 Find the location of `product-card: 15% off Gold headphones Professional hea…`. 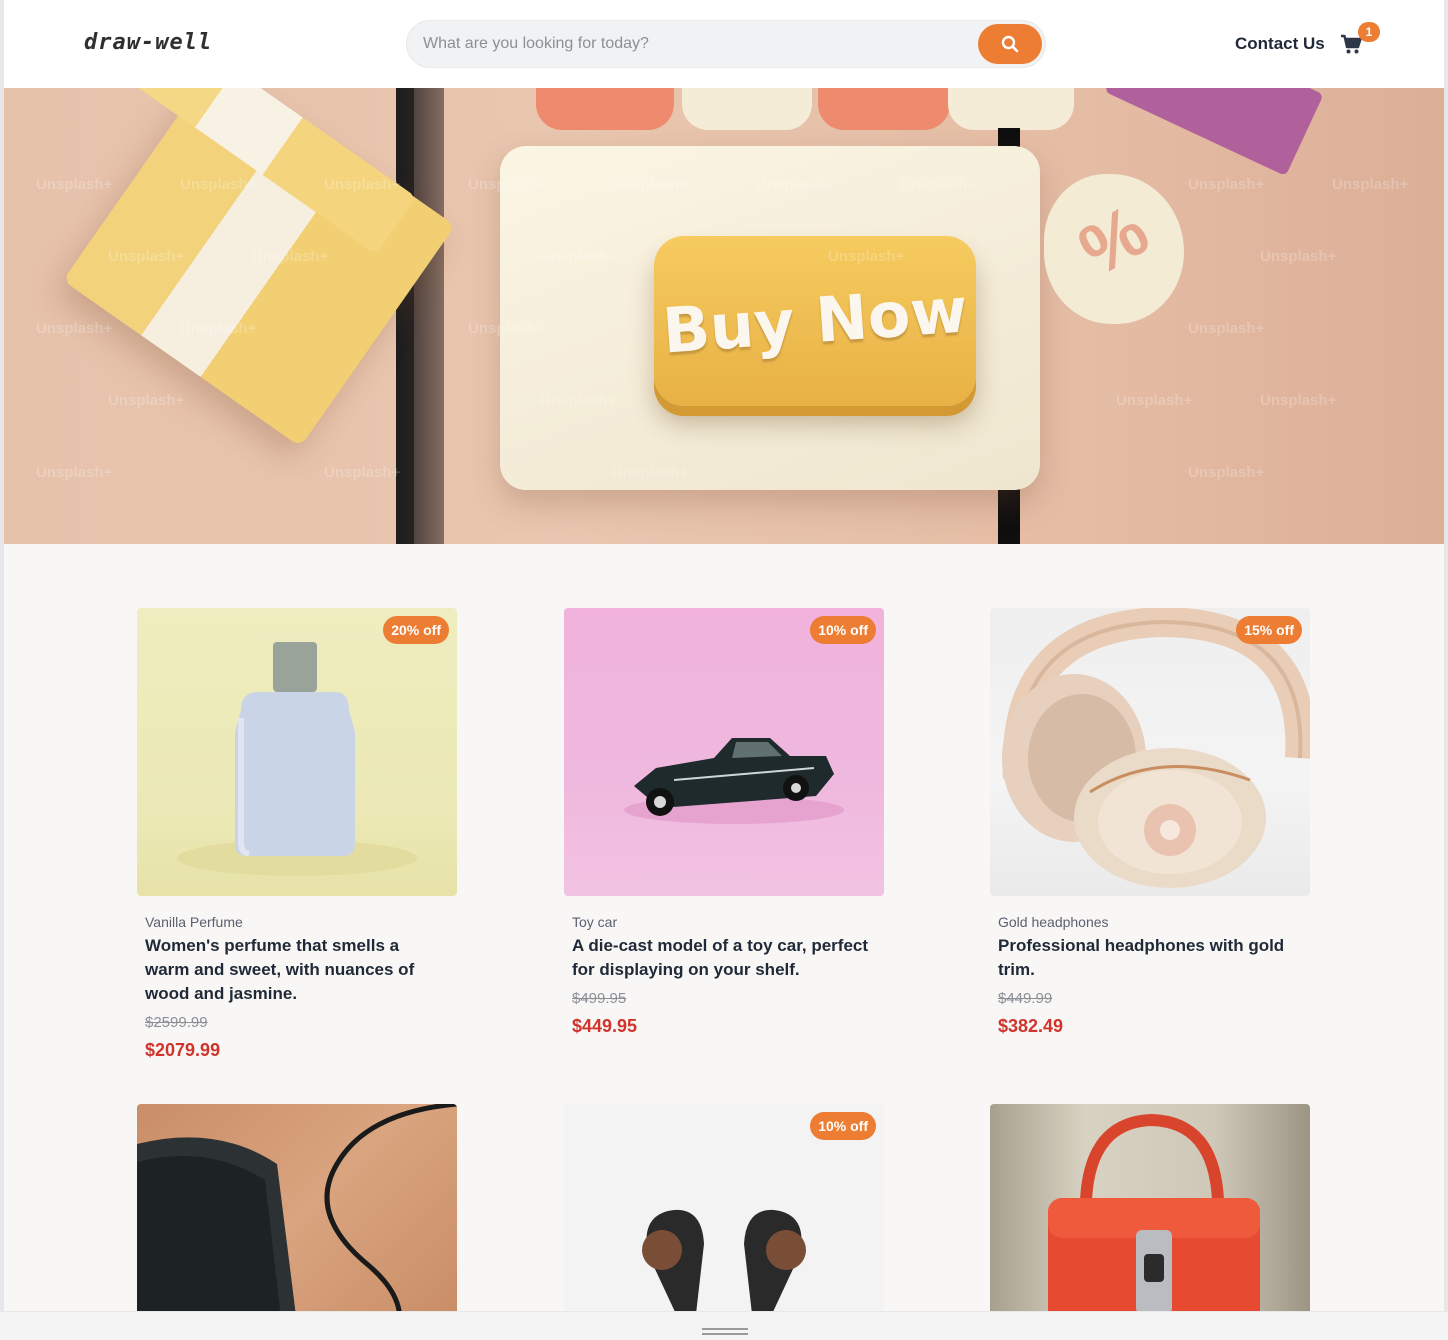

product-card: 15% off Gold headphones Professional hea… is located at coordinates (1150, 828).